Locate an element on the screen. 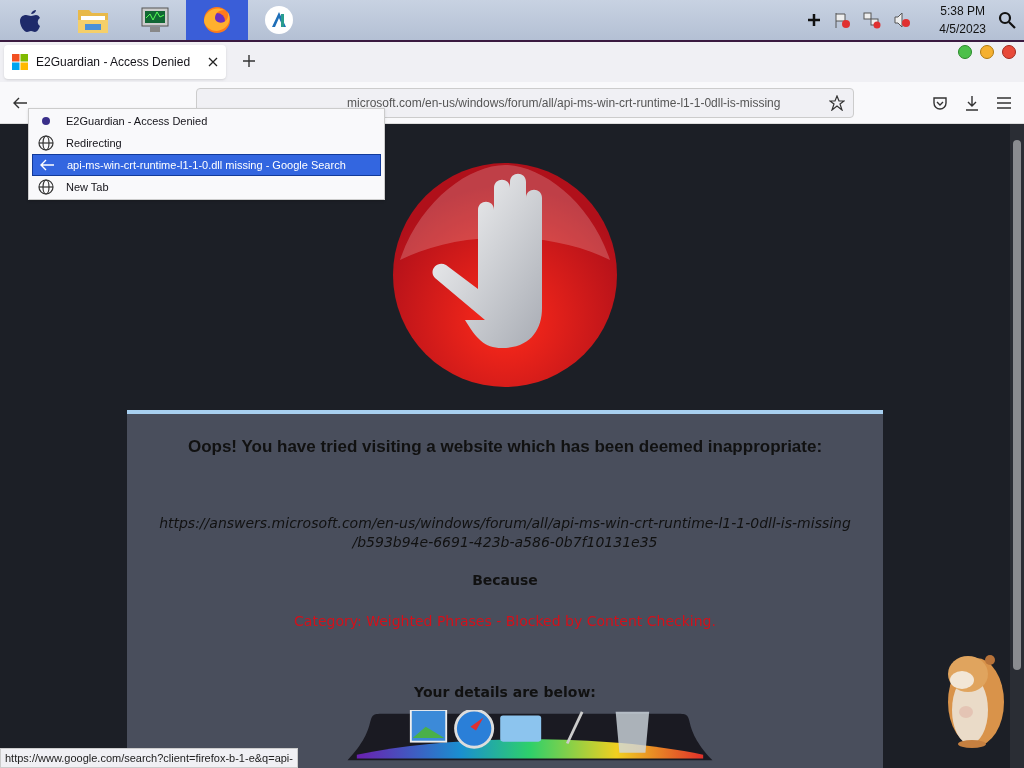  flag-error-icon is located at coordinates (842, 20).